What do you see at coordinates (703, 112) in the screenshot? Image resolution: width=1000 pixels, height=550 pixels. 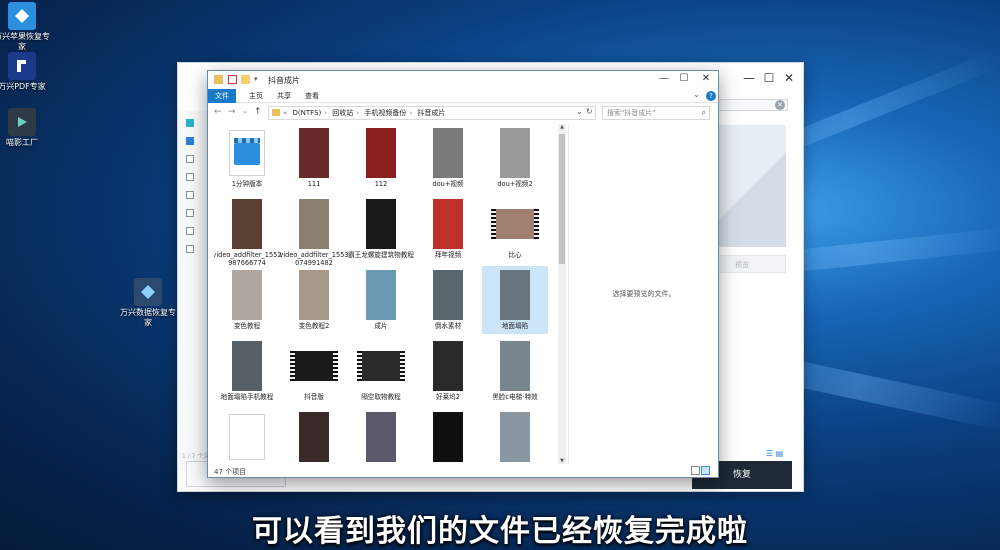 I see `search-icon: ⌕` at bounding box center [703, 112].